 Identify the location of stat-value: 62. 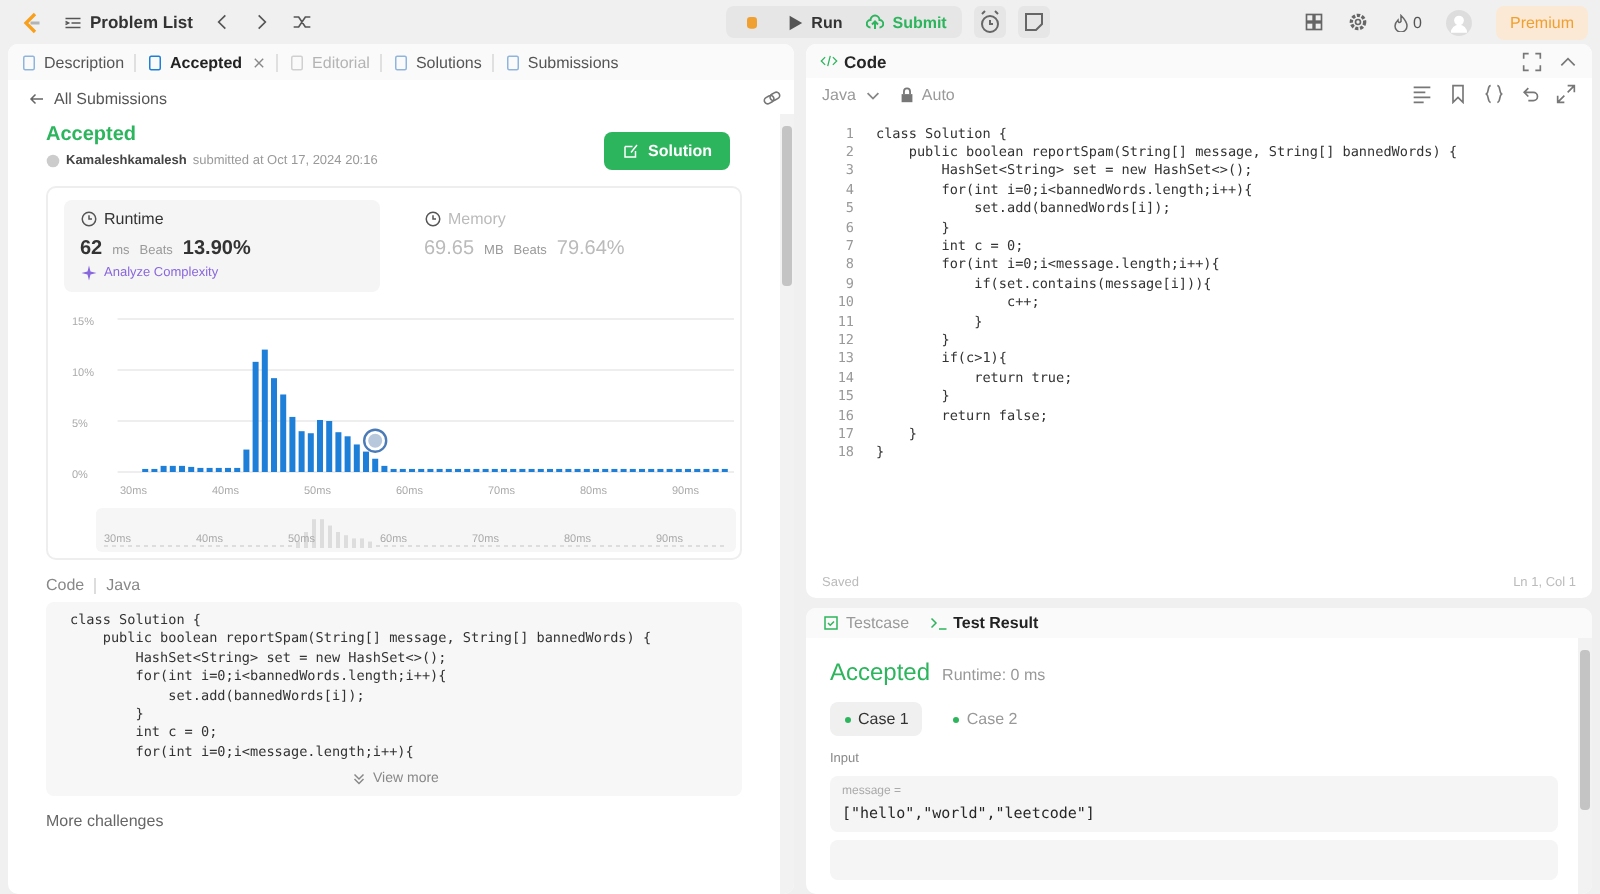
(91, 249).